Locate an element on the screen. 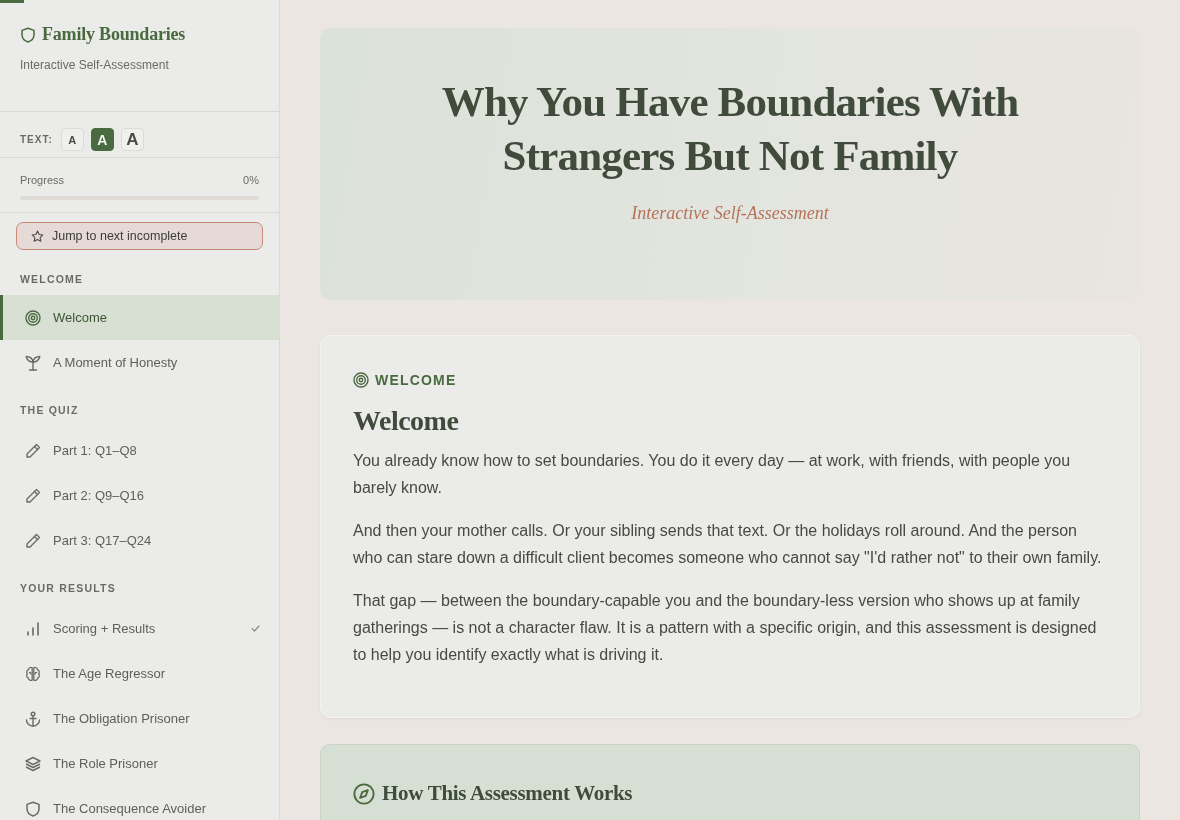 This screenshot has width=1180, height=820. app-title: Family Boundaries is located at coordinates (114, 34).